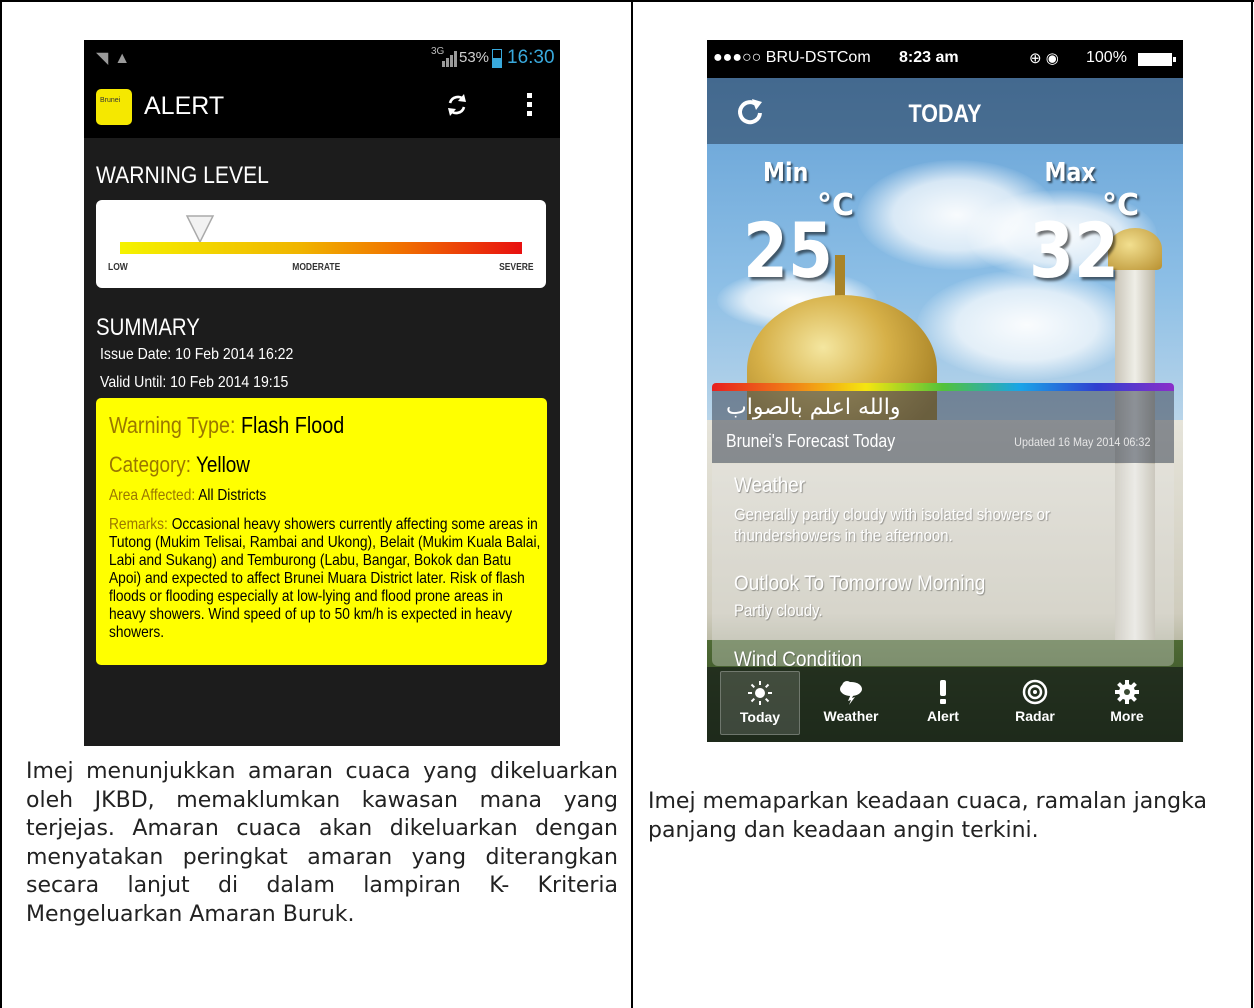  What do you see at coordinates (1106, 57) in the screenshot?
I see `battery-percent: 100%` at bounding box center [1106, 57].